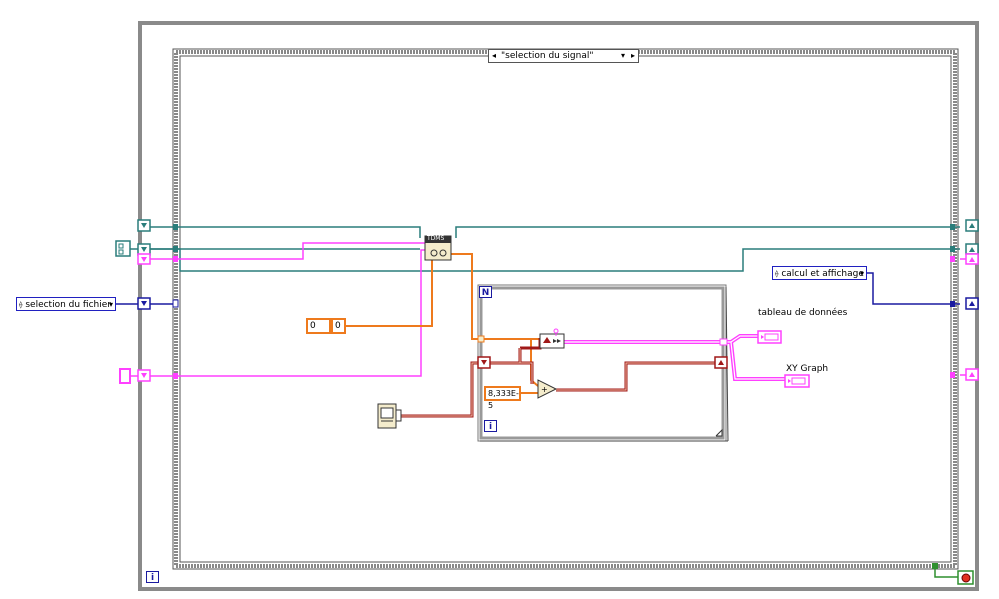 The height and width of the screenshot is (599, 999). What do you see at coordinates (494, 56) in the screenshot?
I see `case-selector-arrow-icon: ◂` at bounding box center [494, 56].